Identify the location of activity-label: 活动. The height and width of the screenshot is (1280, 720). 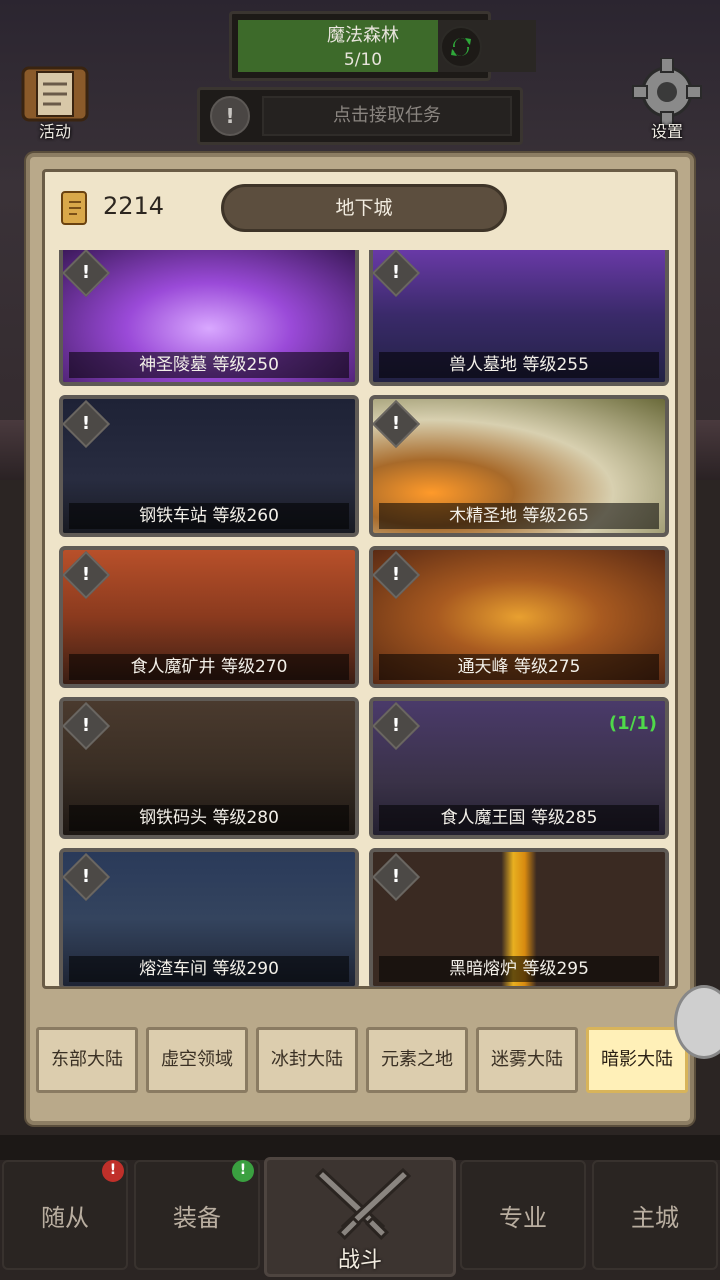
(54, 131).